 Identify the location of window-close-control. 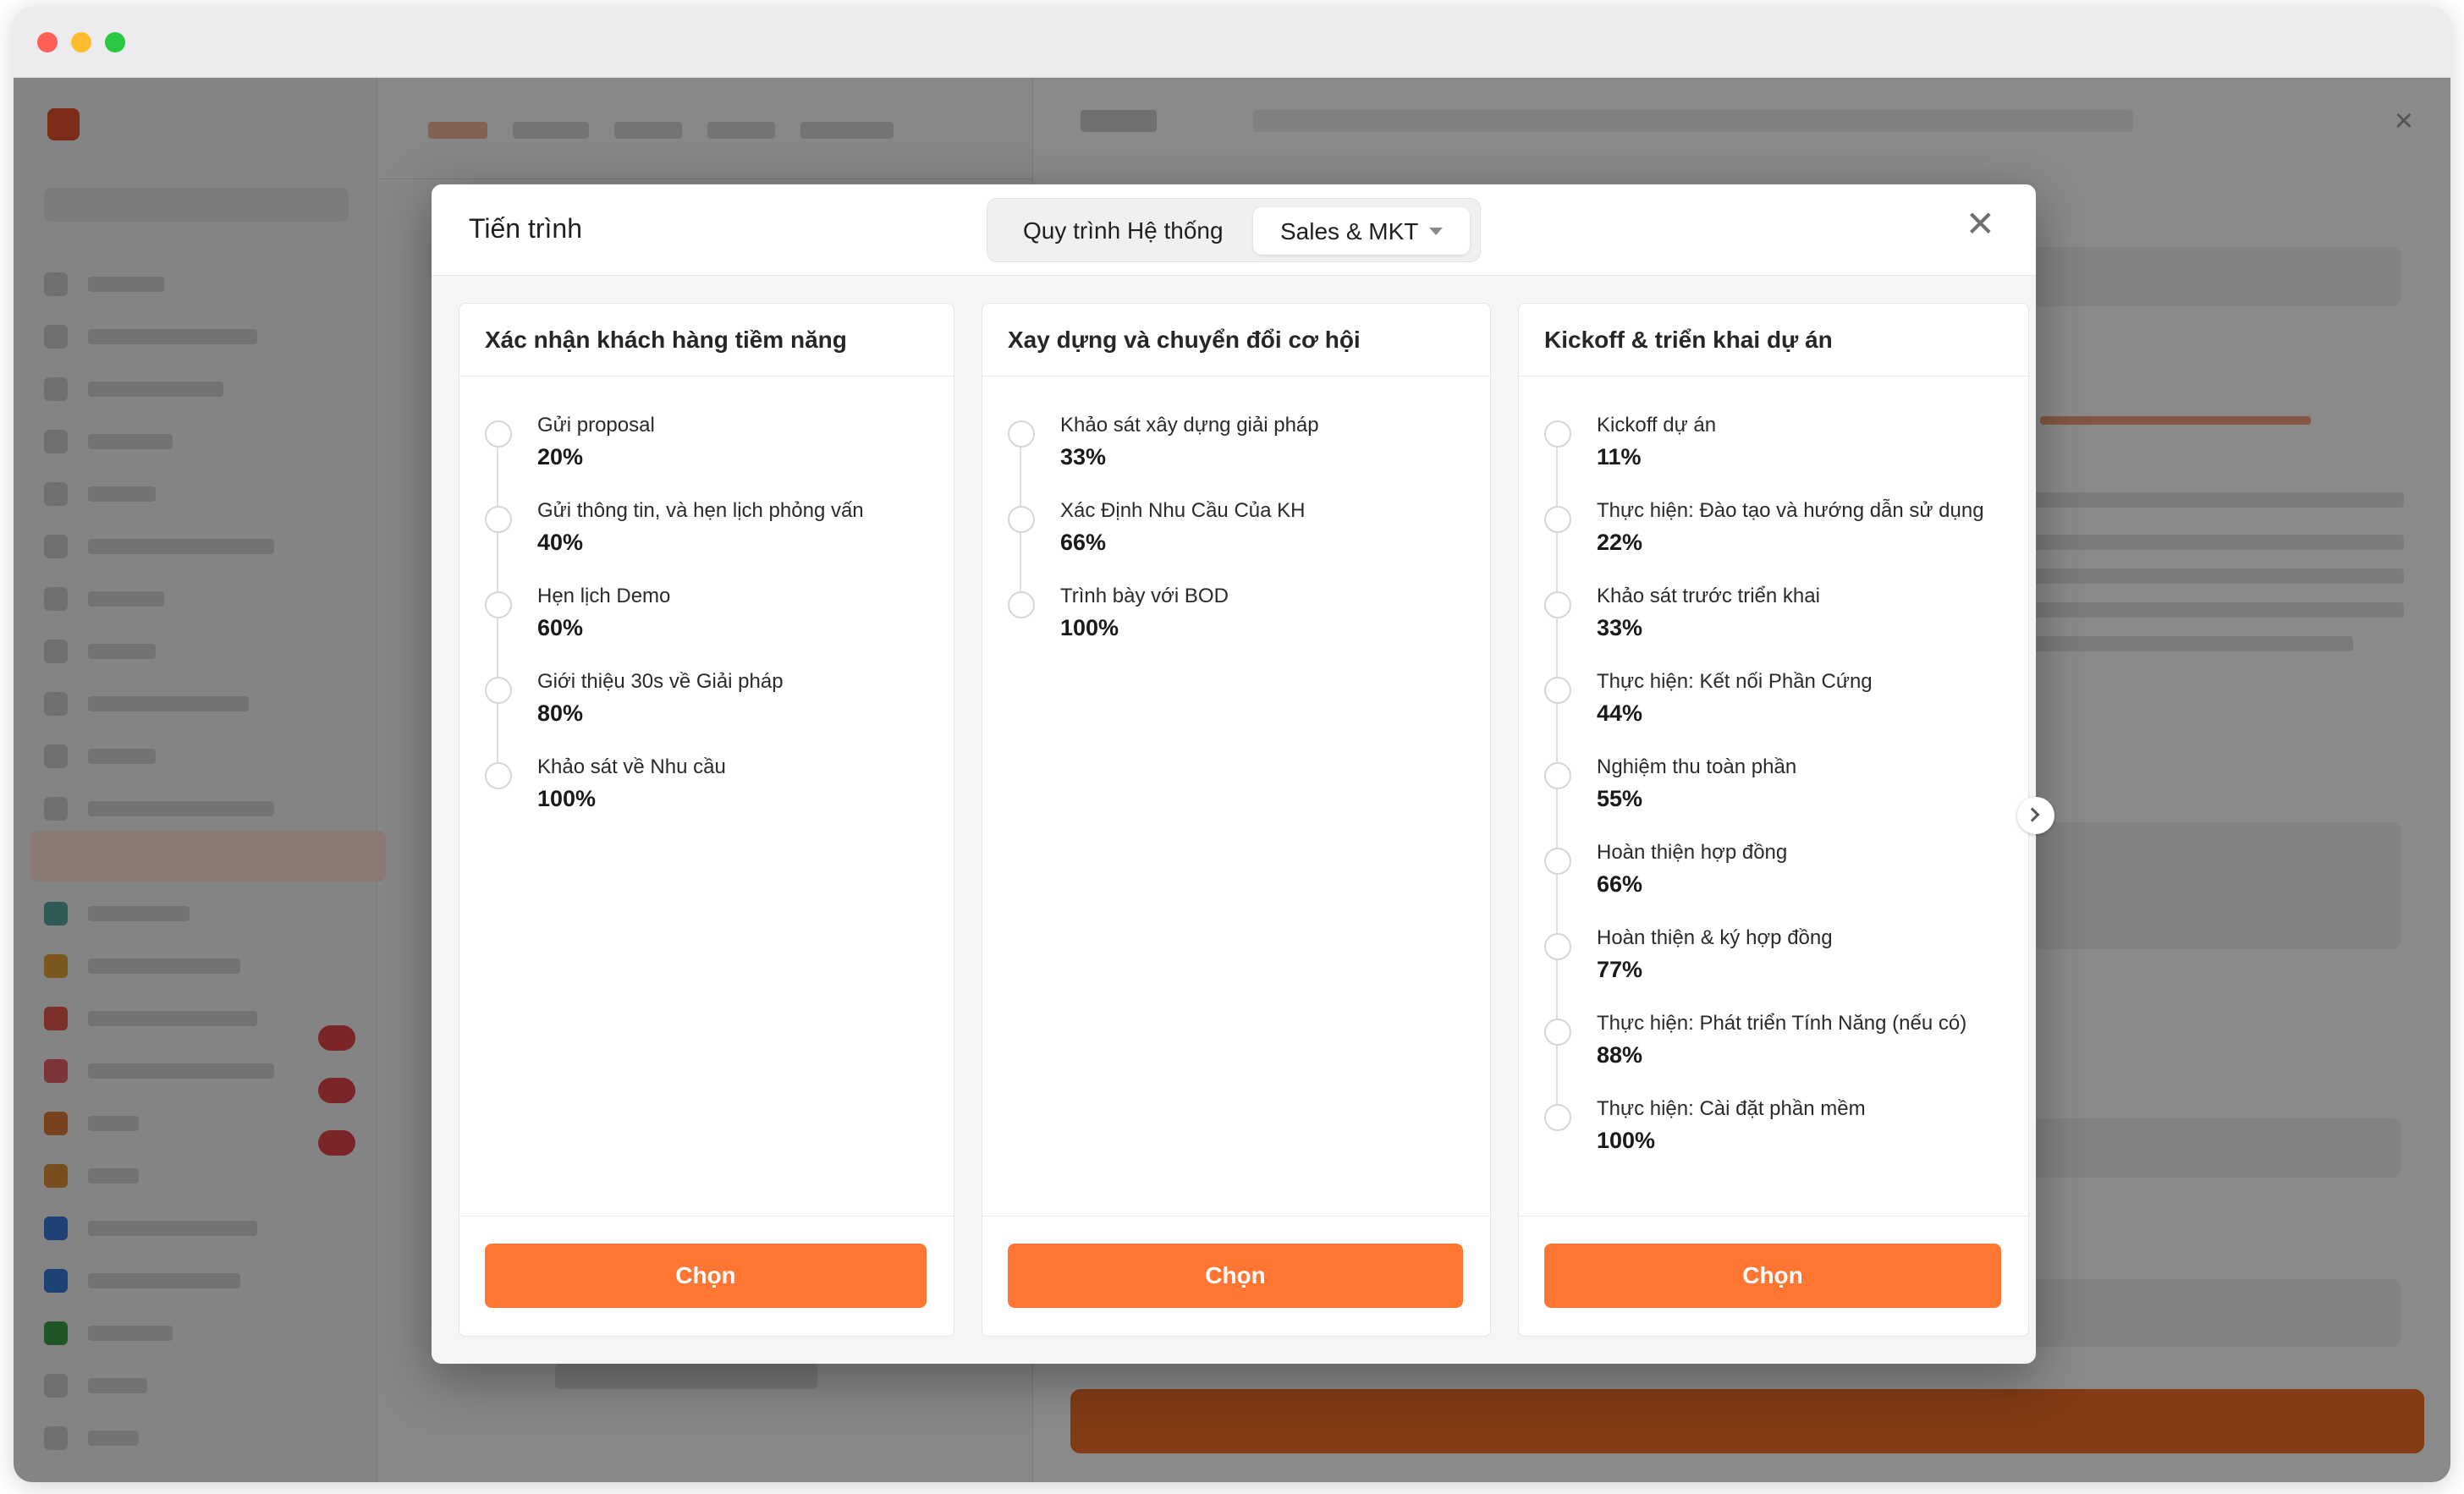
(47, 42).